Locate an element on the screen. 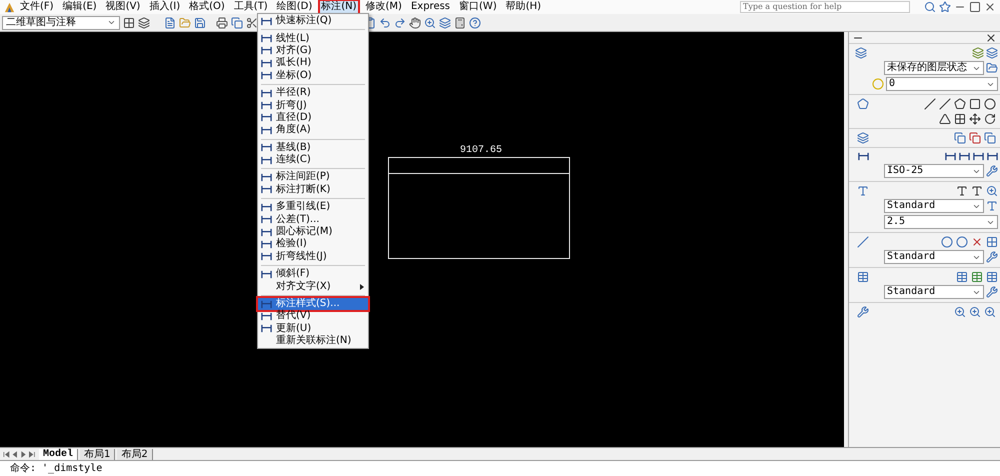 The image size is (1000, 476). dropdown-field: 未保存的图层状态 is located at coordinates (934, 68).